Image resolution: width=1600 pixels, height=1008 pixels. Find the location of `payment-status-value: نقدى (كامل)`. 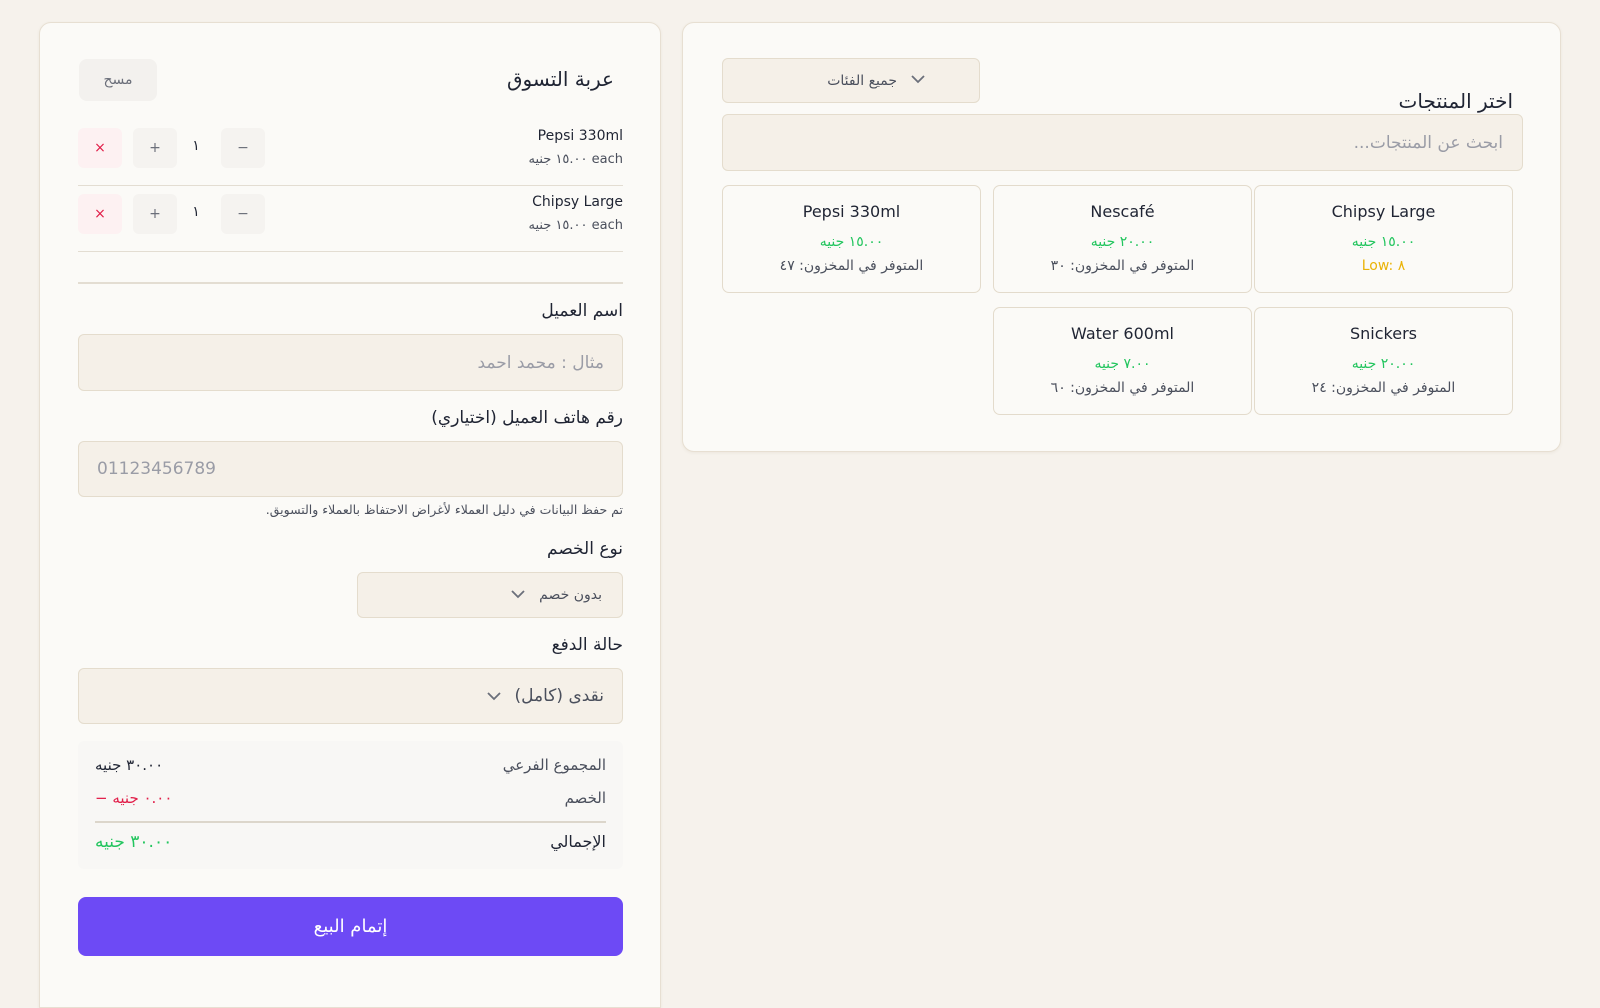

payment-status-value: نقدى (كامل) is located at coordinates (559, 696).